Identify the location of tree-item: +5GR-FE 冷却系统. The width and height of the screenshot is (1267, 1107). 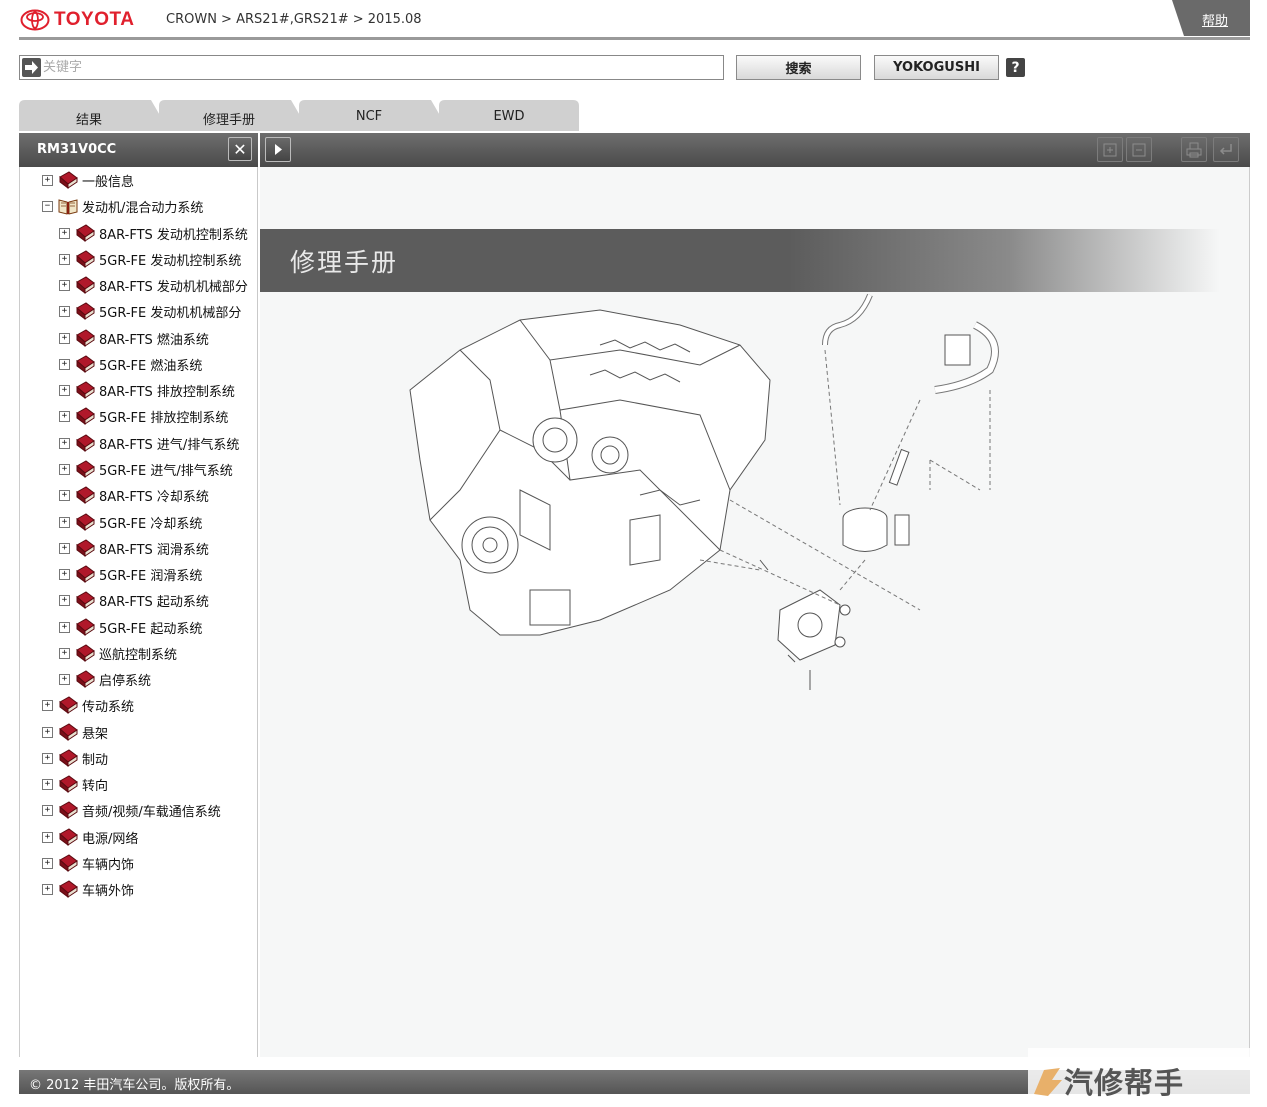
(130, 522).